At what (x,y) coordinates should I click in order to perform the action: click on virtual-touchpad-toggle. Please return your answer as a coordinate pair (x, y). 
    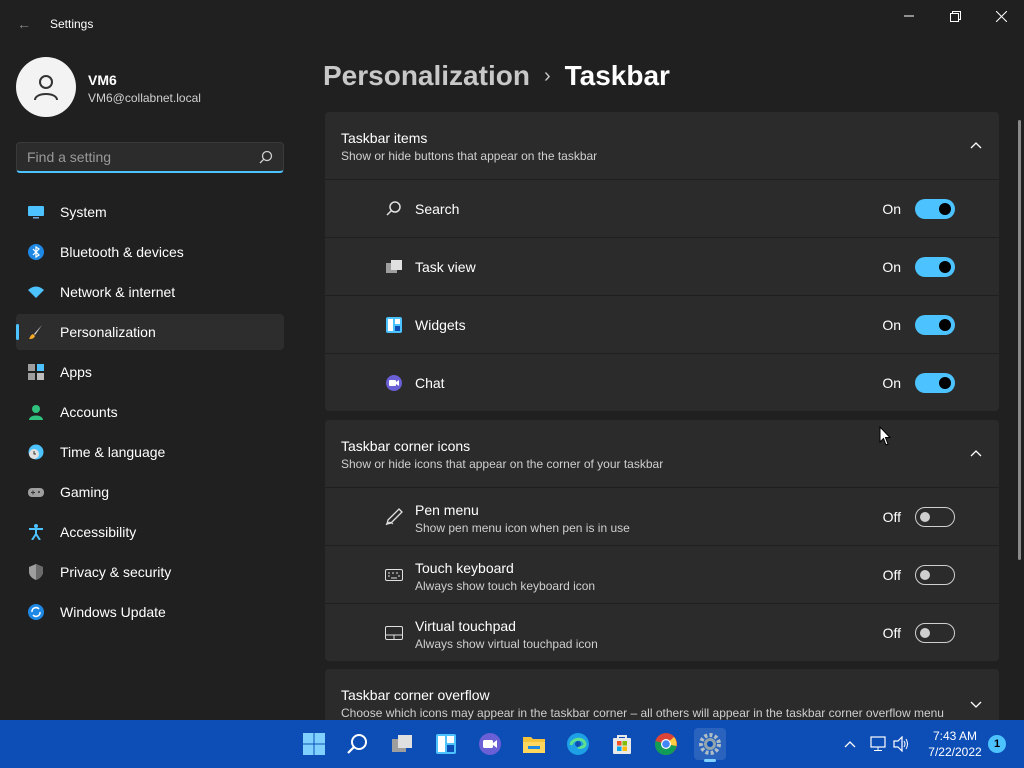
    Looking at the image, I should click on (935, 633).